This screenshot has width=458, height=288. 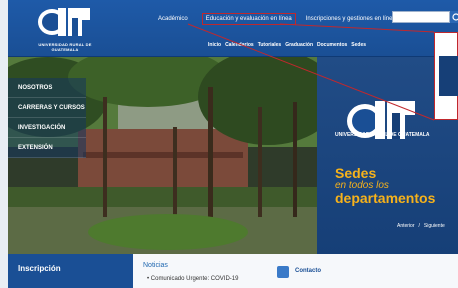 I want to click on university-logo: UNIVERSIDAD RURAL DE GUATEMALA, so click(x=65, y=28).